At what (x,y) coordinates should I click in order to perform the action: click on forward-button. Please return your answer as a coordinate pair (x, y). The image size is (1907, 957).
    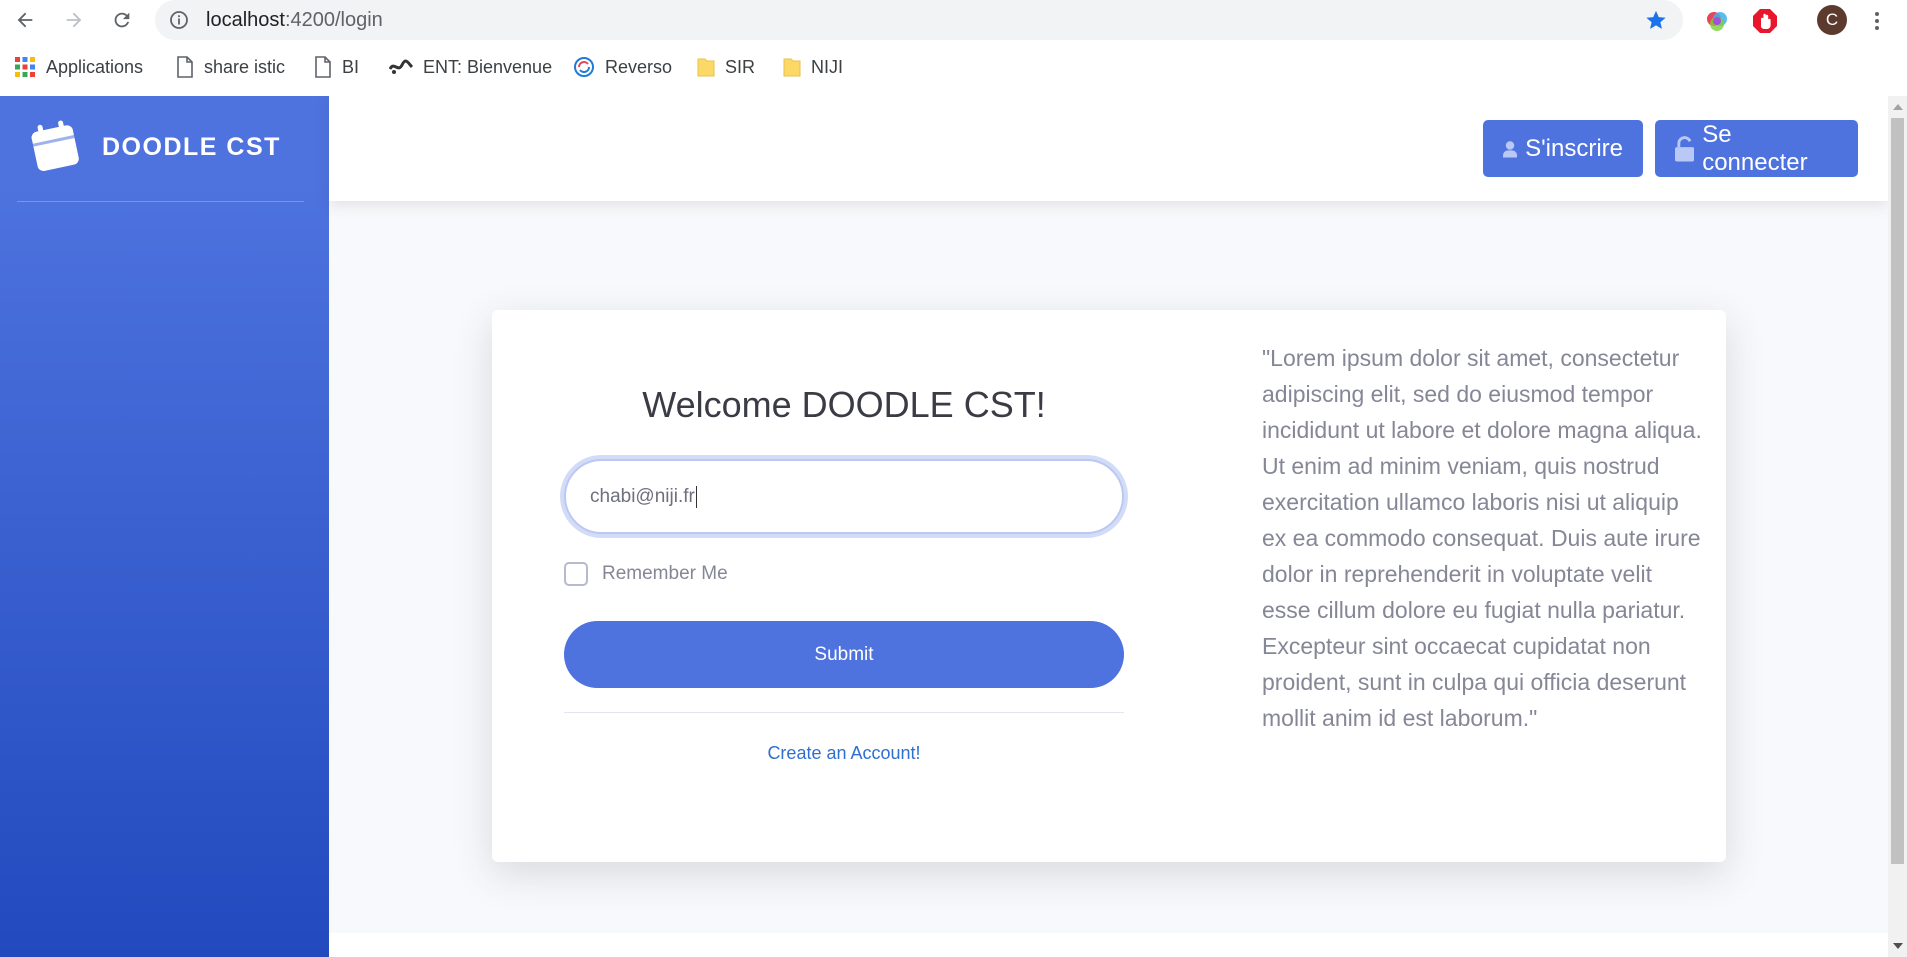
    Looking at the image, I should click on (74, 20).